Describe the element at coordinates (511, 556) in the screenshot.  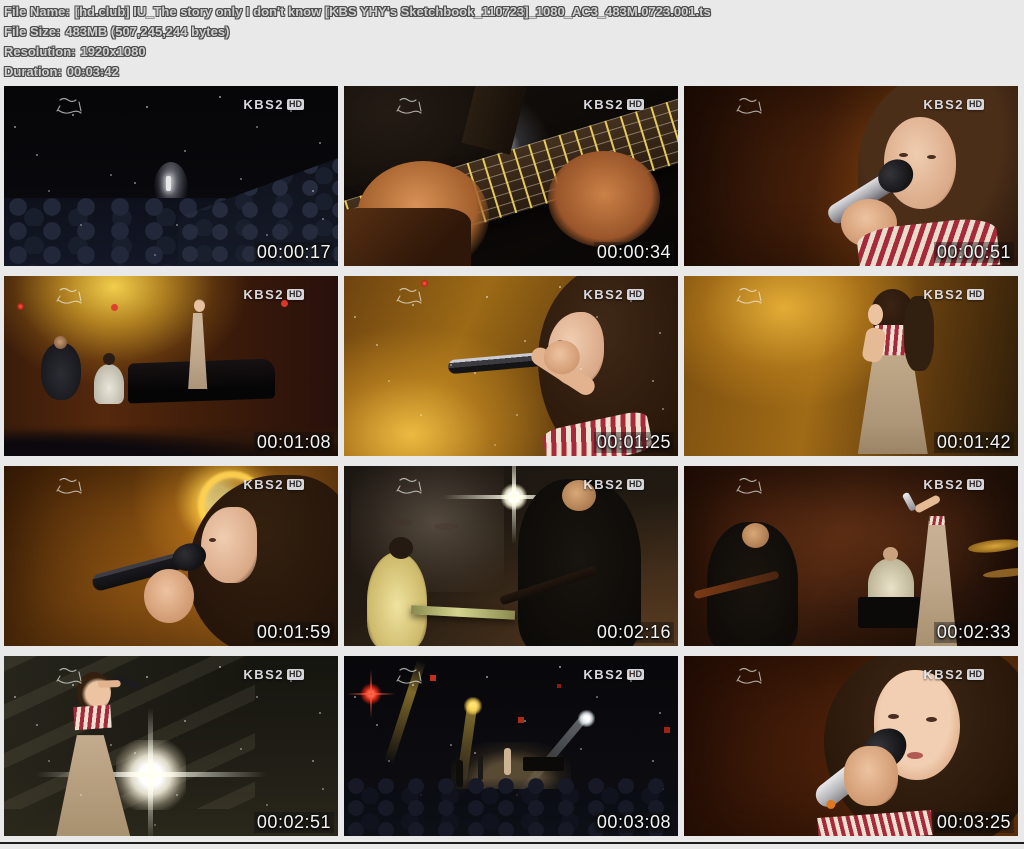
I see `video-thumbnail: KBS2 HD 00:02:16` at that location.